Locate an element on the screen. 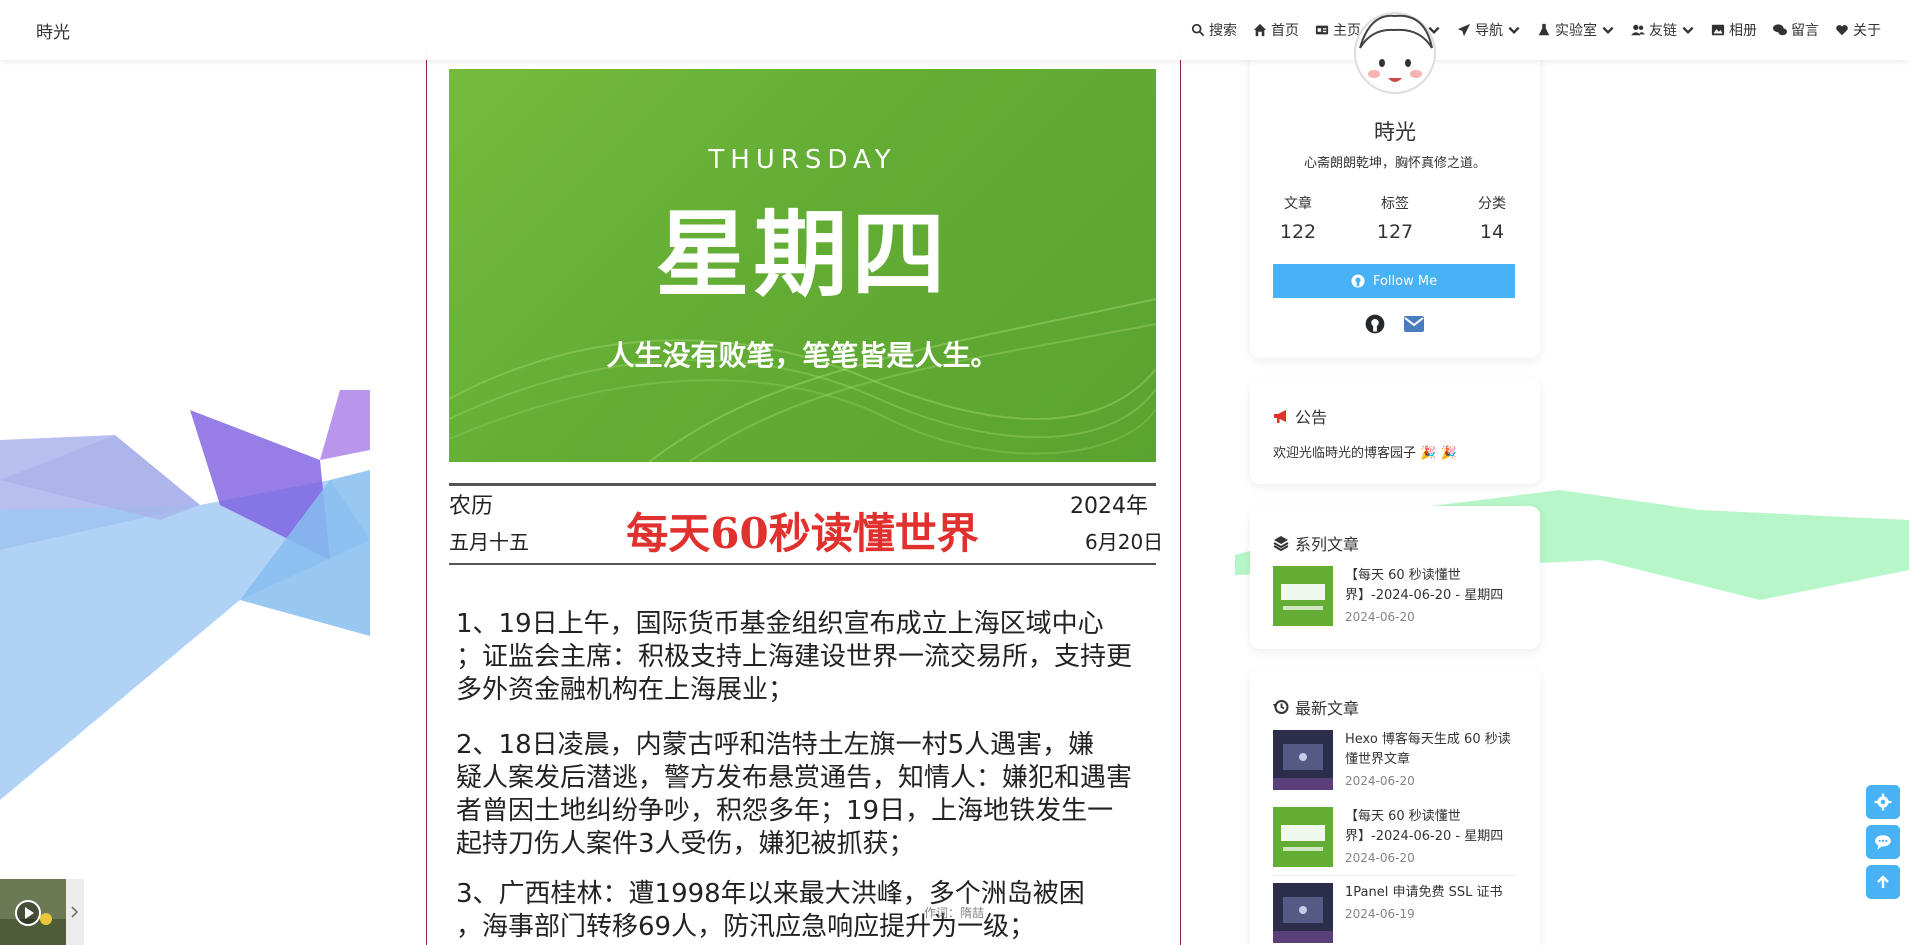 The height and width of the screenshot is (945, 1909). series-title: 系列文章 is located at coordinates (1316, 543).